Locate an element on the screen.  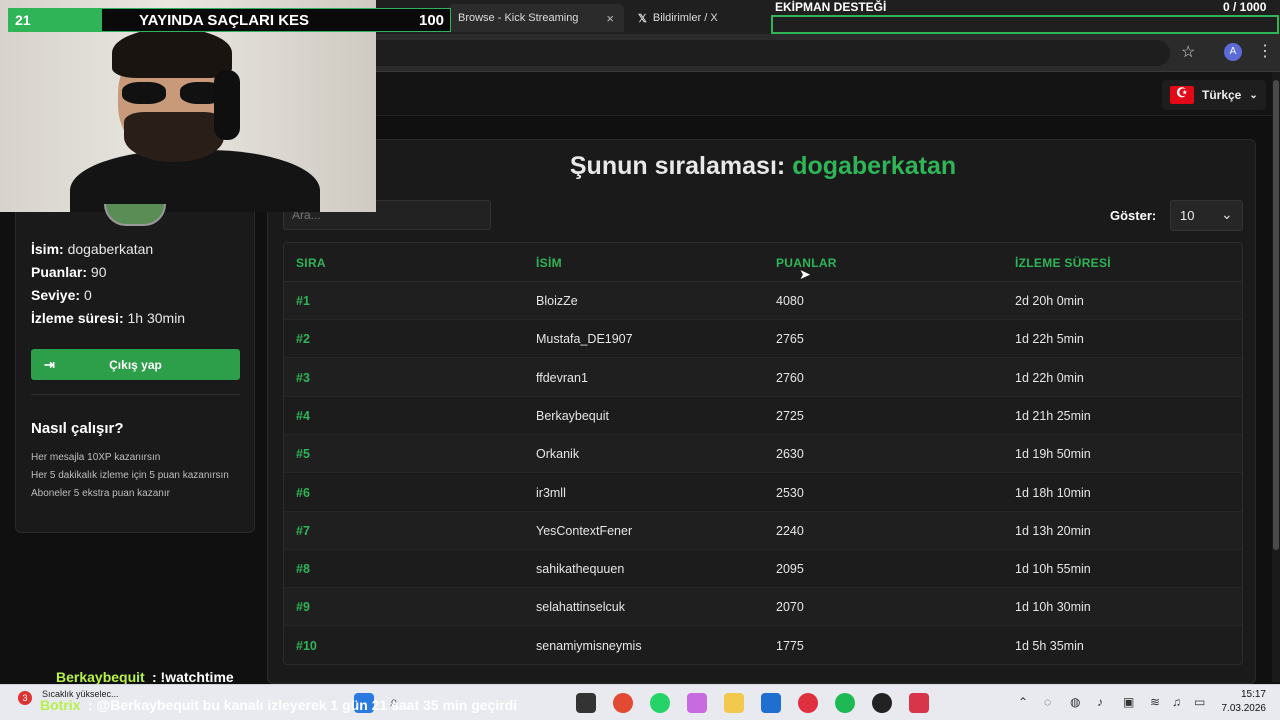
file-explorer-icon is located at coordinates (734, 703).